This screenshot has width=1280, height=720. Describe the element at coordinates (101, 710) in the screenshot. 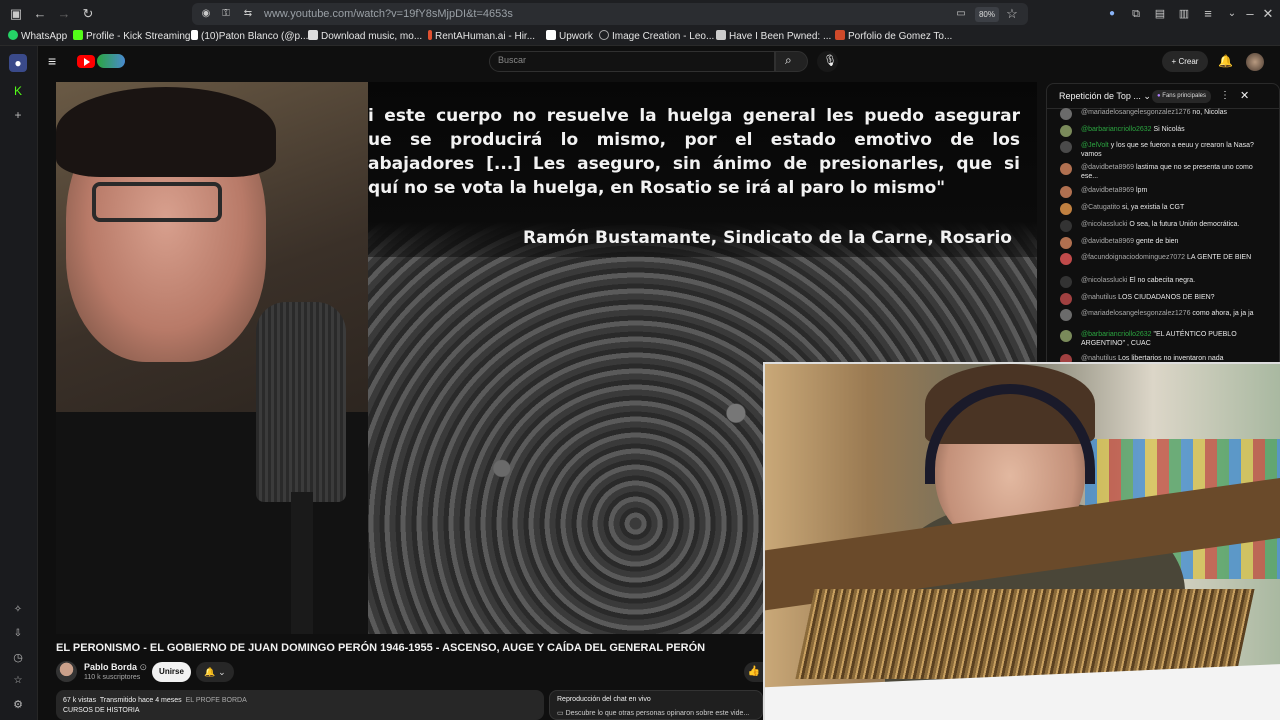

I see `description-text: CURSOS DE HISTORIA` at that location.